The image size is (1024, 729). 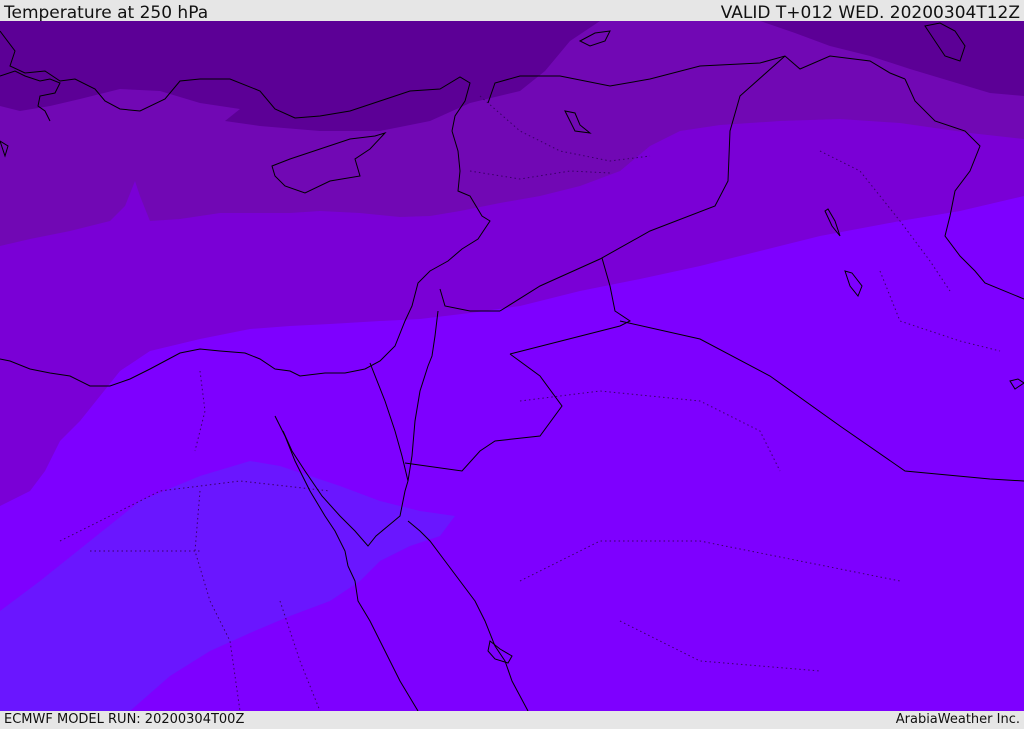 I want to click on credit: ArabiaWeather Inc., so click(x=957, y=719).